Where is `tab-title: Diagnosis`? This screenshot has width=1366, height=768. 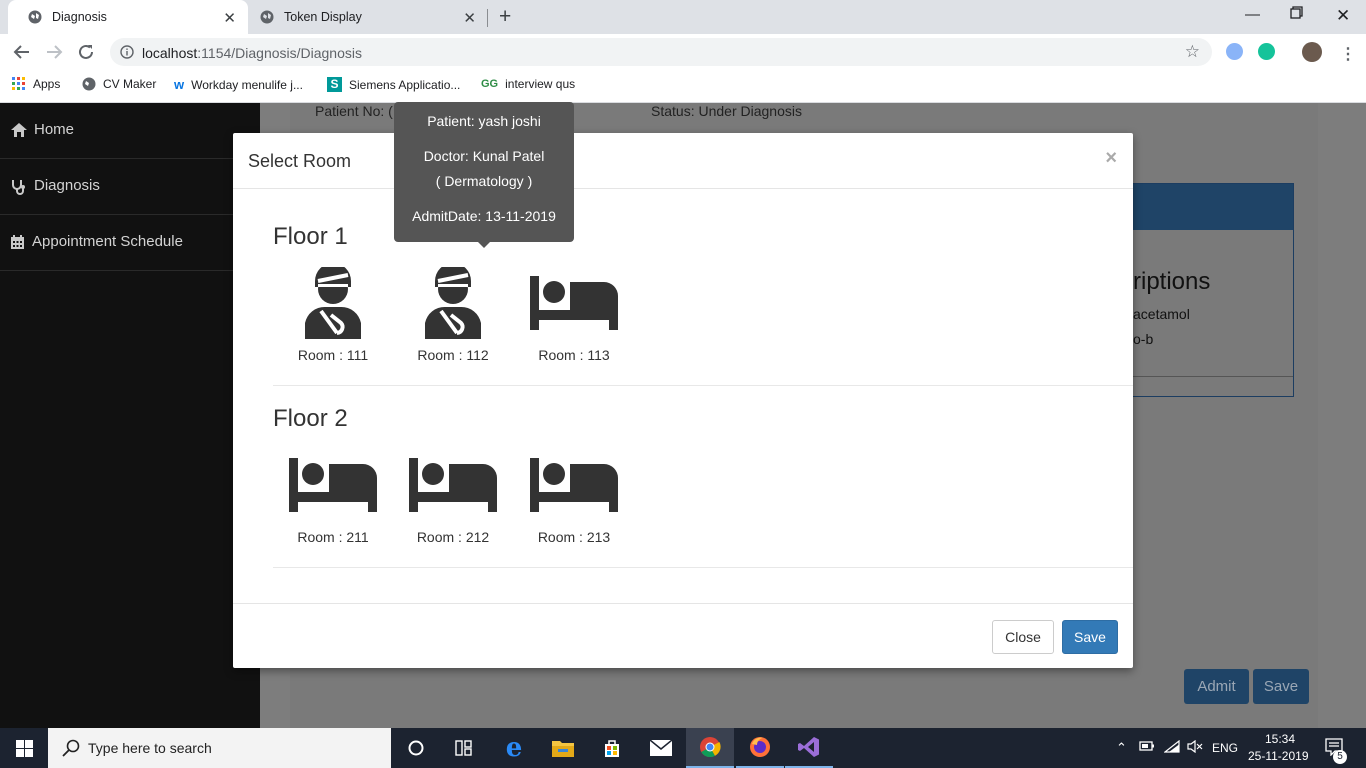
tab-title: Diagnosis is located at coordinates (79, 17).